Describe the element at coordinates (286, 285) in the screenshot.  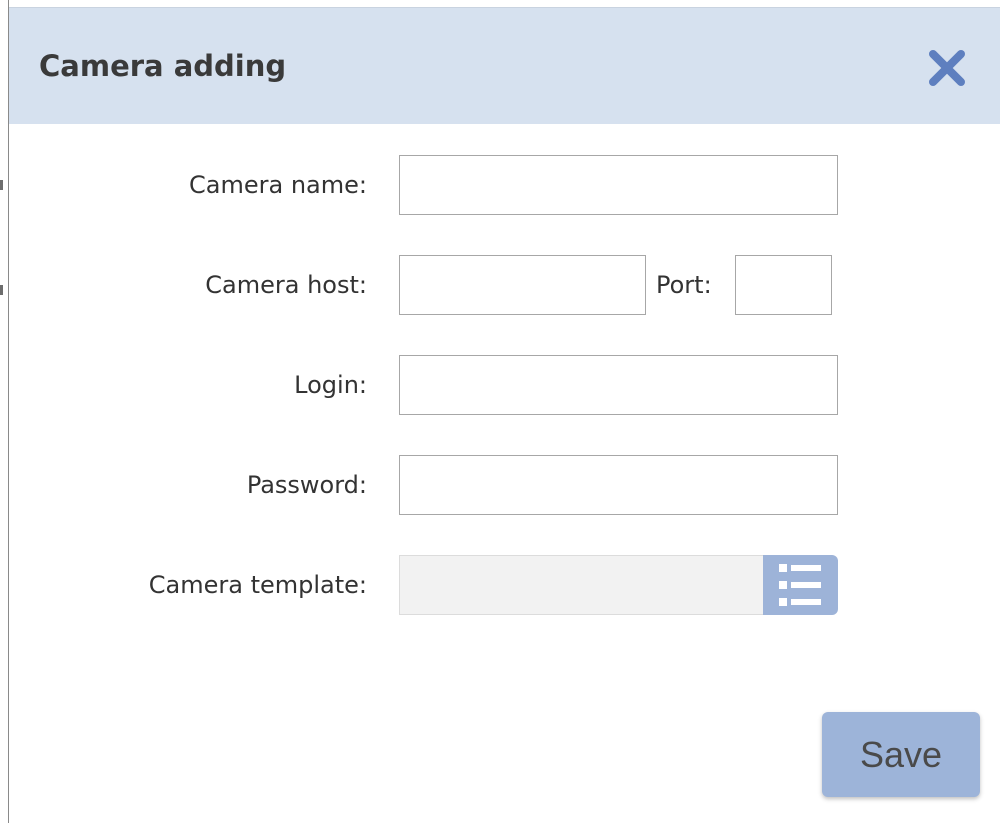
I see `camera-host-label: Camera host:` at that location.